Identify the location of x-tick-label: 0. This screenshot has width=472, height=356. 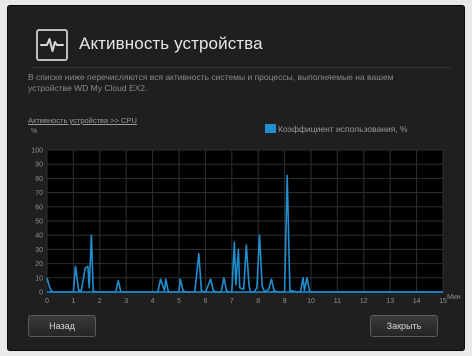
(47, 301).